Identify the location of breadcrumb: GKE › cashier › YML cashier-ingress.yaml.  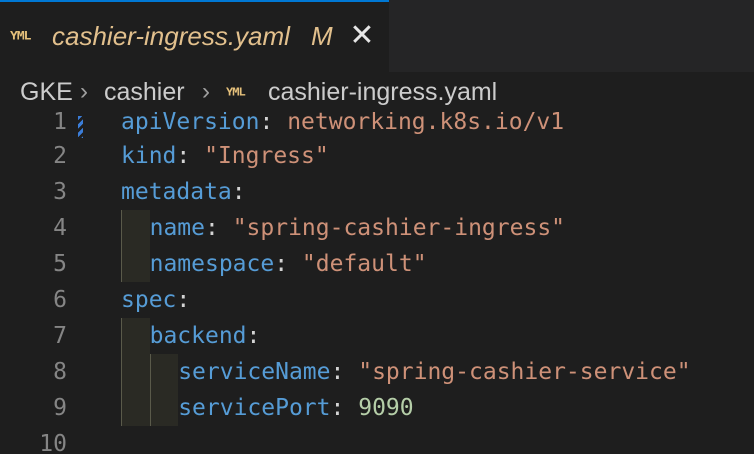
(377, 92).